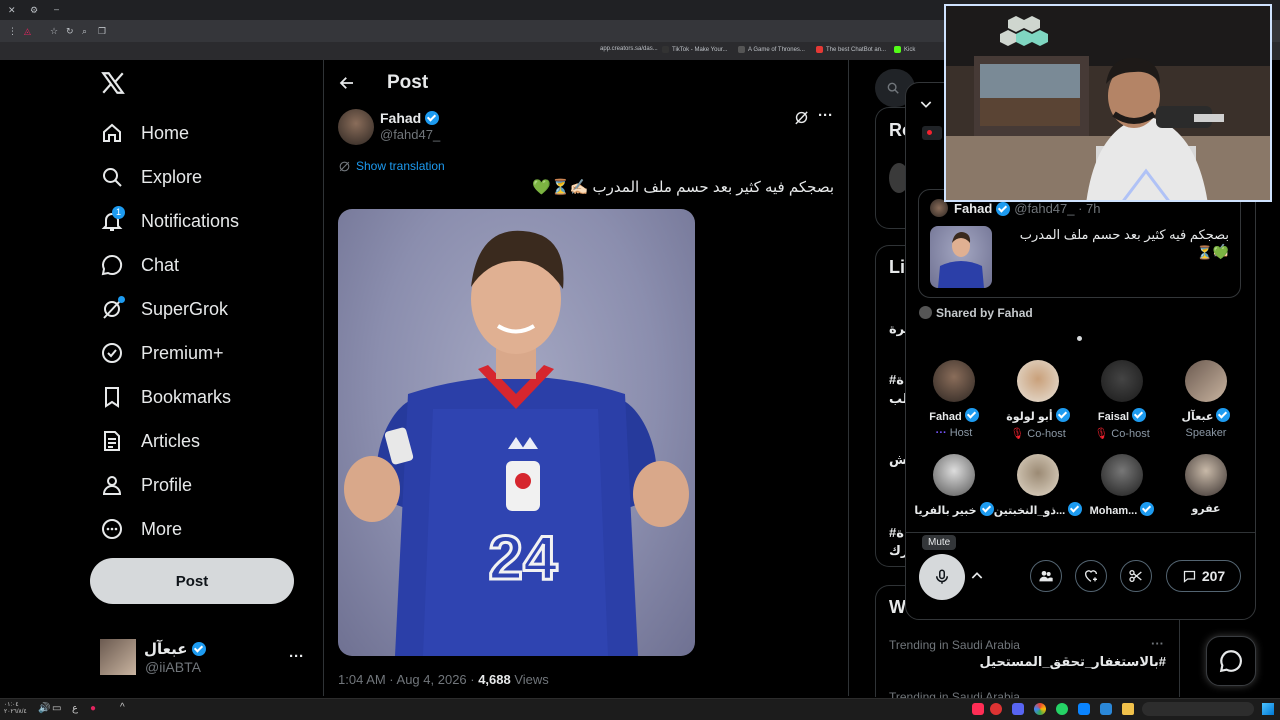  I want to click on member-role: 🎙 Co-host, so click(1122, 433).